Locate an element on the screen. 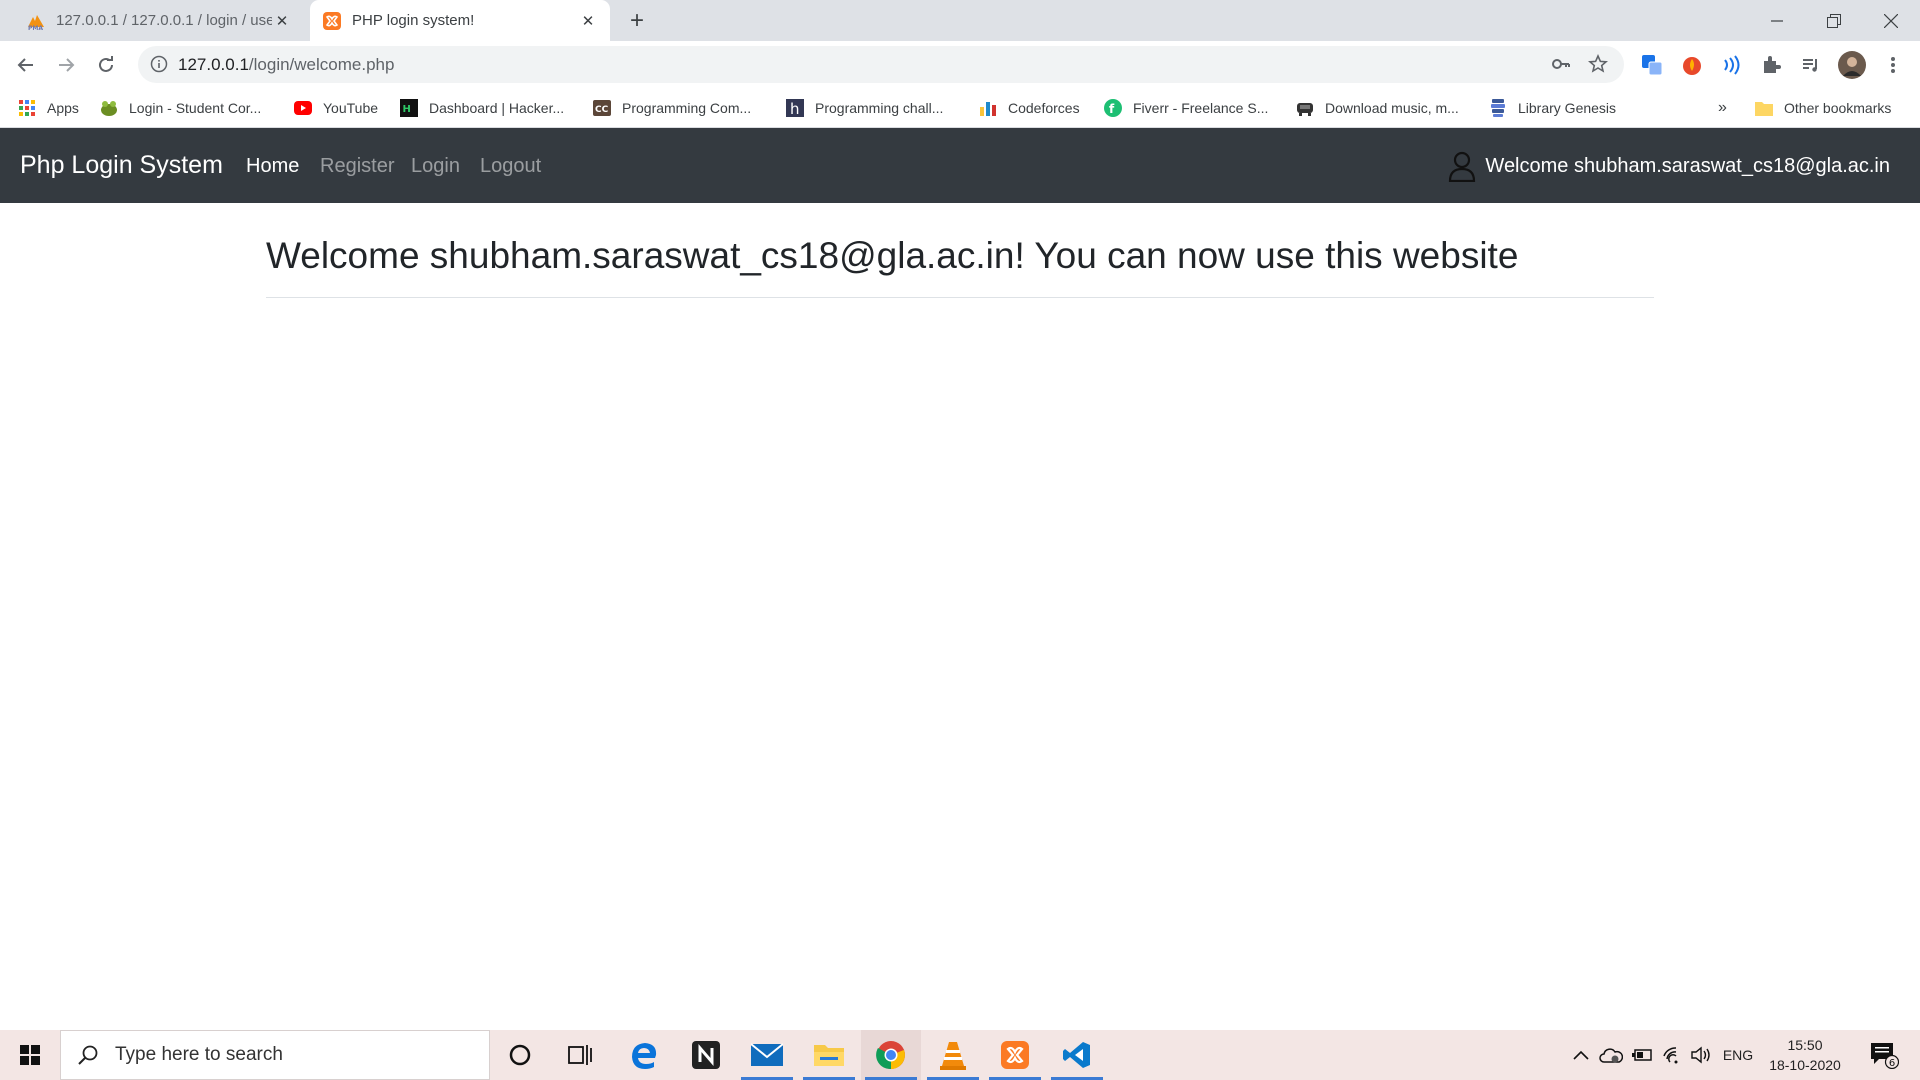 This screenshot has height=1080, width=1920. nav-login: Login is located at coordinates (435, 166).